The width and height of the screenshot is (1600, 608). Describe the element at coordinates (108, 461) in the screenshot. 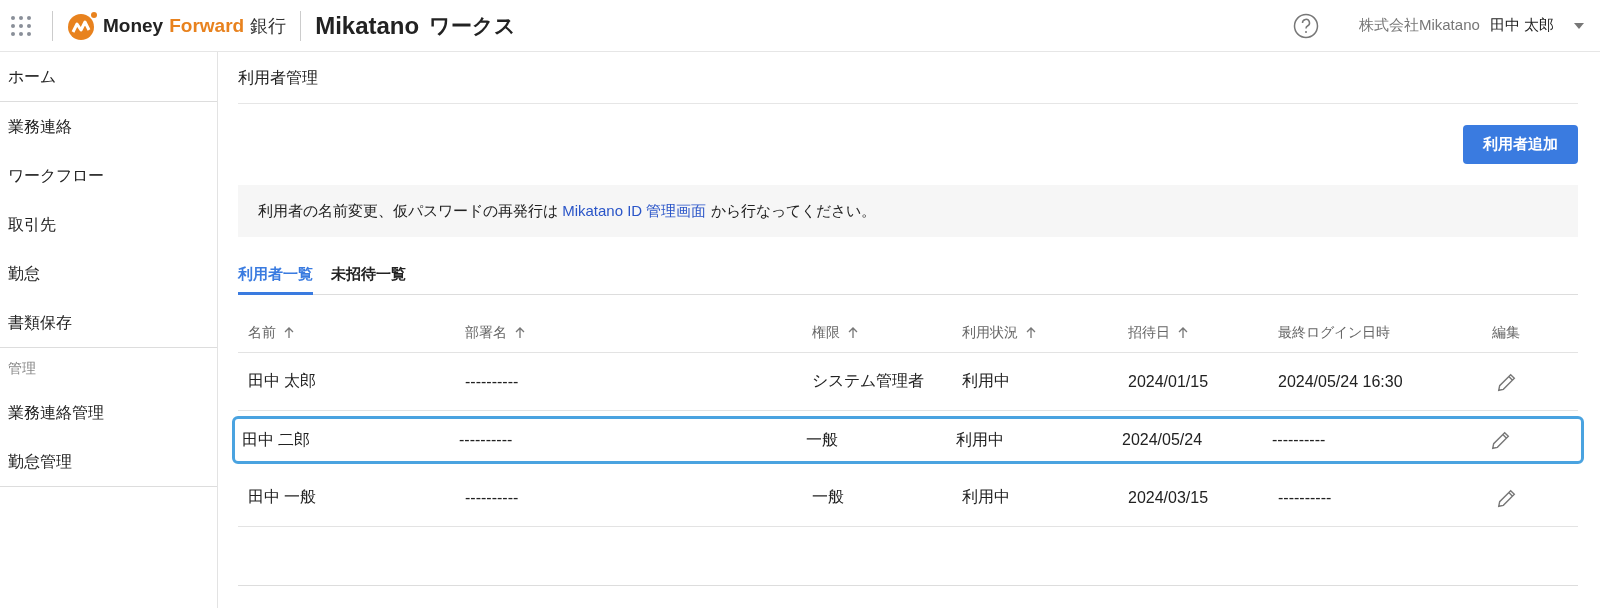

I see `sidebar-item: 勤怠管理` at that location.